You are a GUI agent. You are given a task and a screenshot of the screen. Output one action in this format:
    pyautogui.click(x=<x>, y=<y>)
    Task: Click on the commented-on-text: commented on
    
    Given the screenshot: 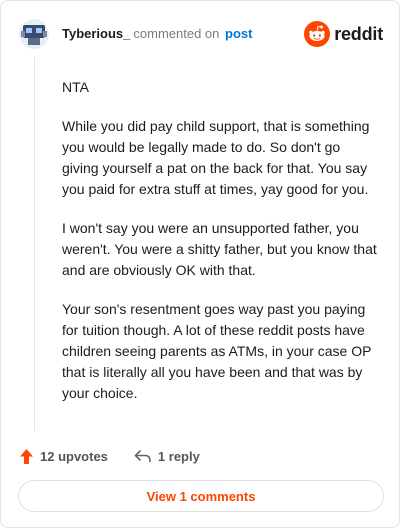 What is the action you would take?
    pyautogui.click(x=176, y=33)
    